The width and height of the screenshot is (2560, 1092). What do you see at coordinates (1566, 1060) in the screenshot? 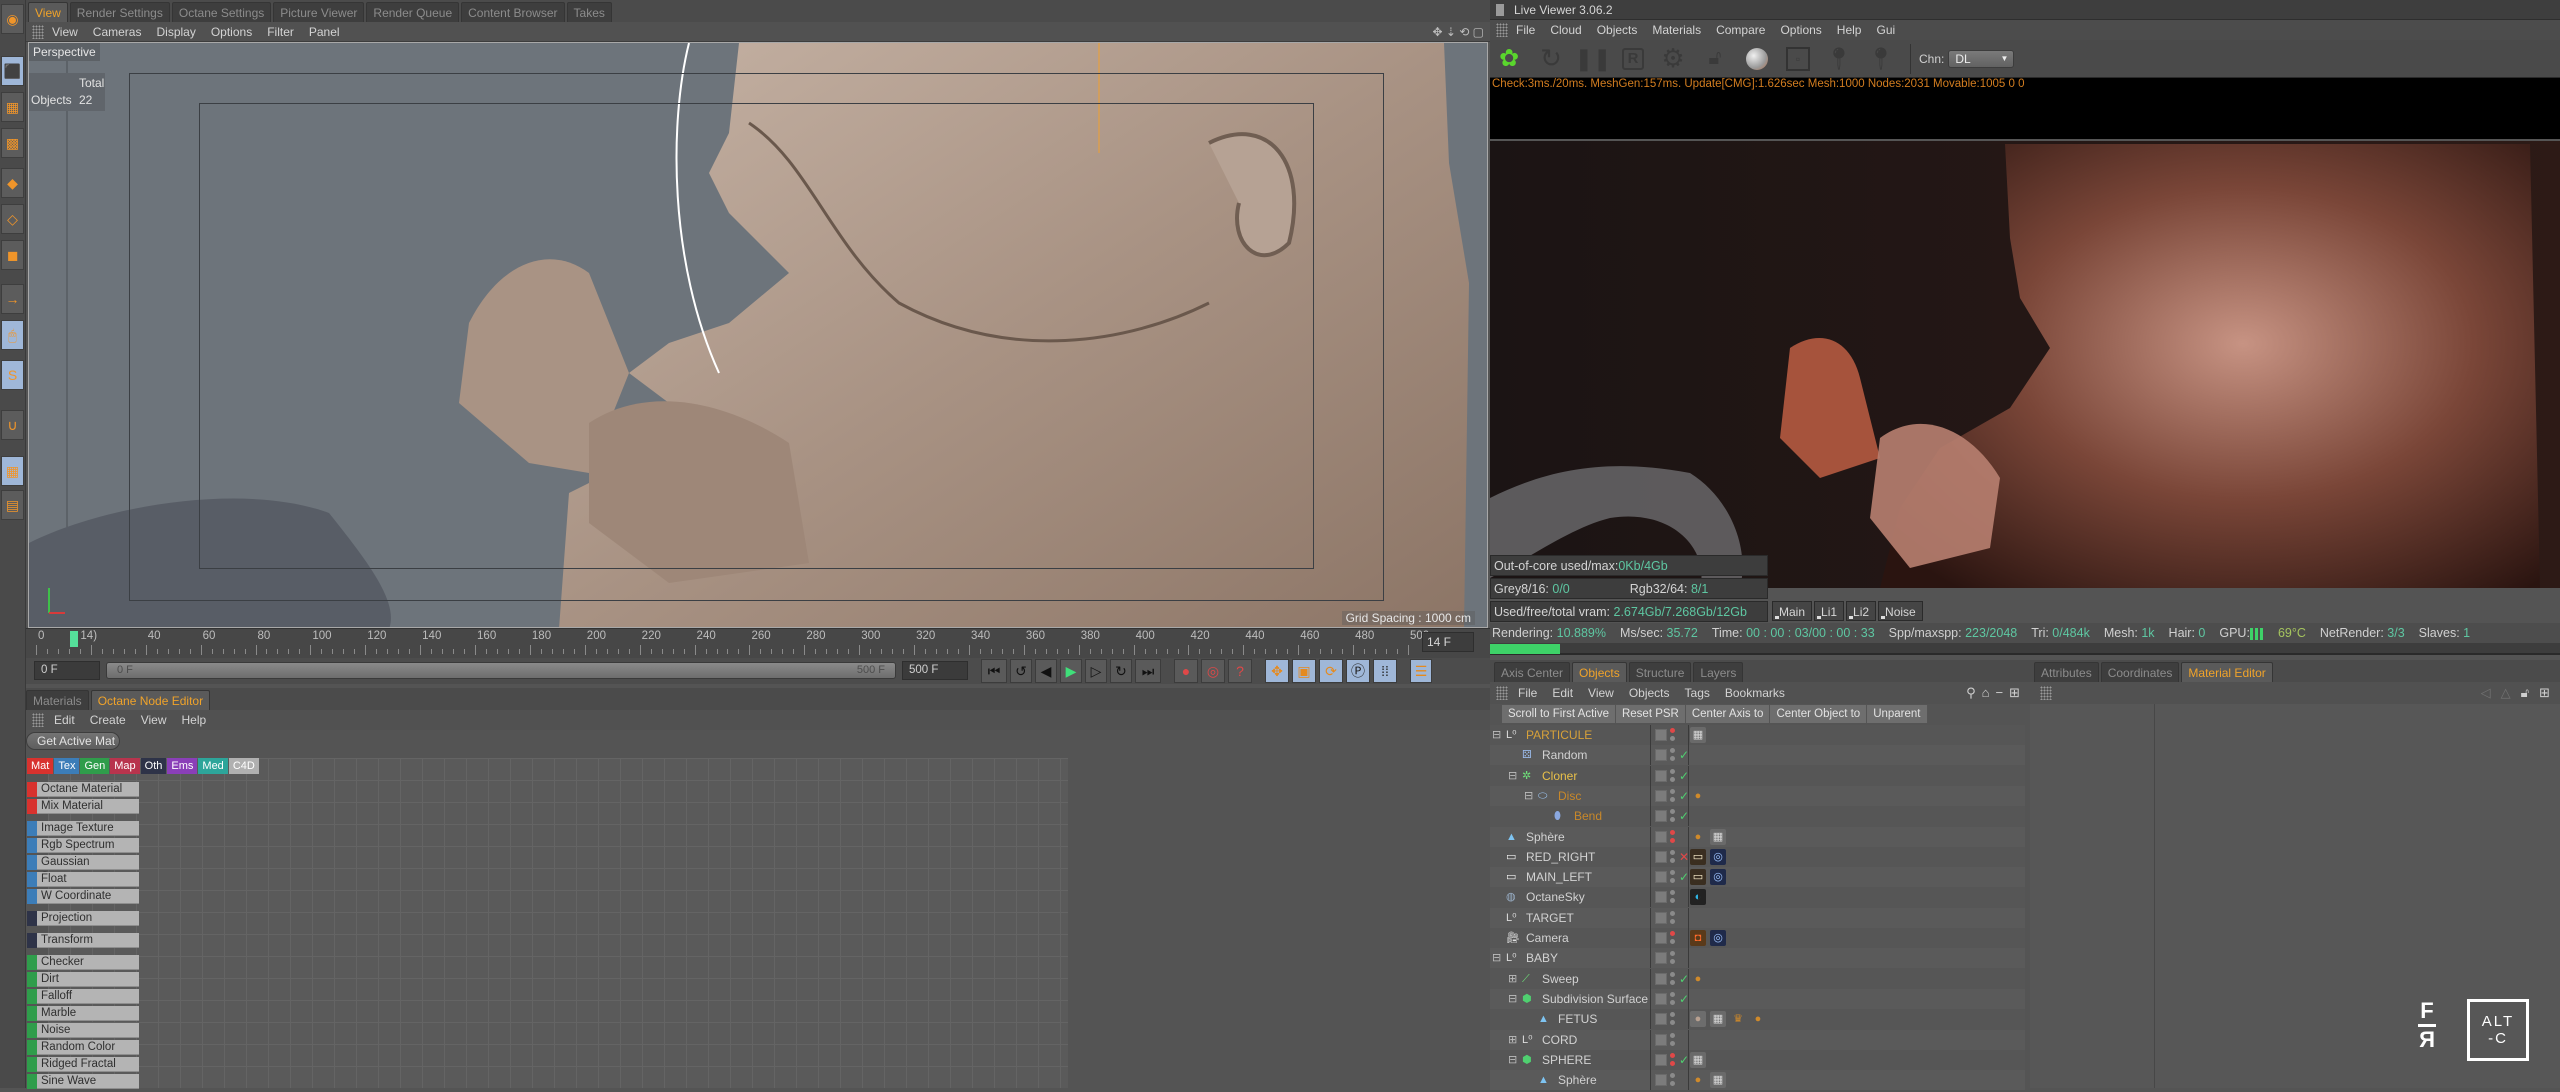
I see `object-name: SPHERE` at bounding box center [1566, 1060].